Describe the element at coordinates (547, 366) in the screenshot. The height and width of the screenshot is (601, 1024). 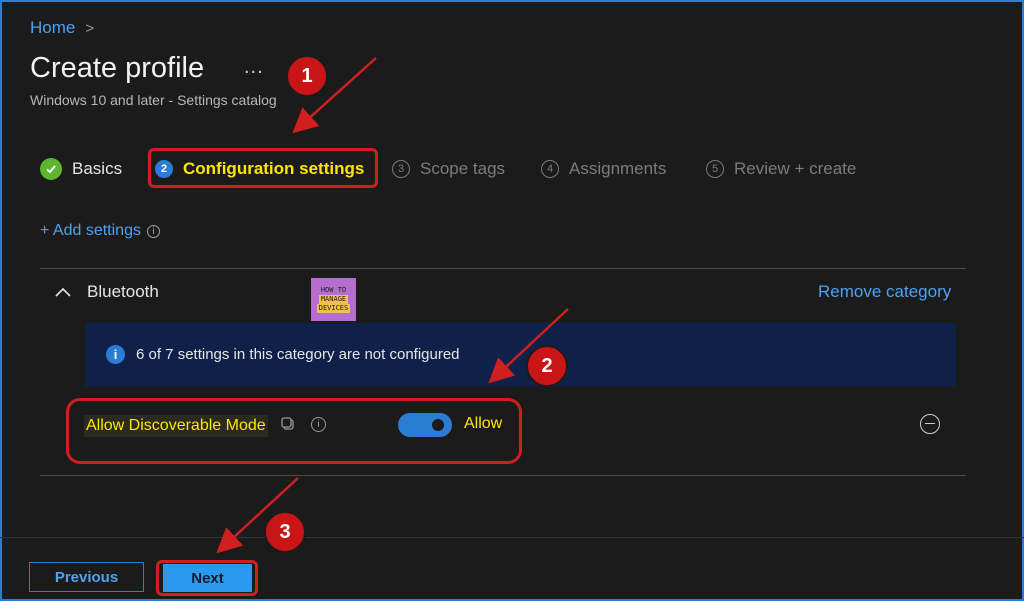
I see `callout-badge: 2` at that location.